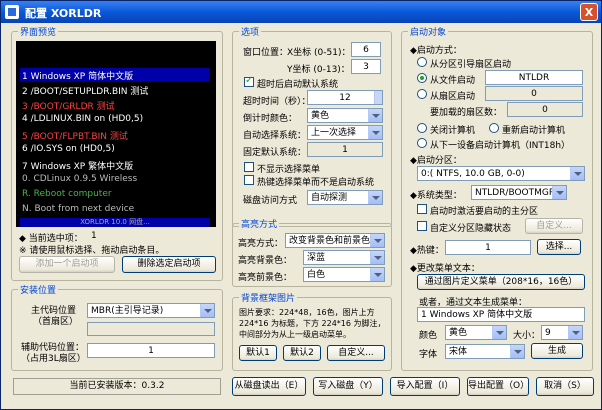 The image size is (602, 410). I want to click on window-pos-label: 窗口位置：, so click(266, 53).